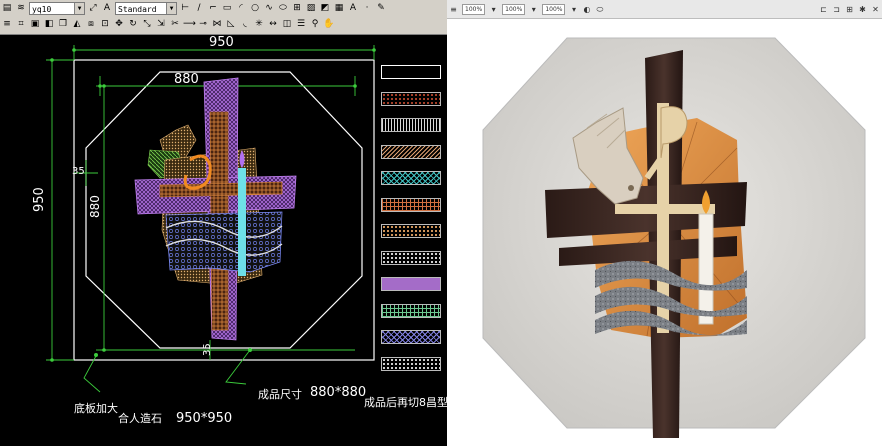 This screenshot has width=882, height=446. What do you see at coordinates (836, 9) in the screenshot?
I see `align-center-icon: ⊐` at bounding box center [836, 9].